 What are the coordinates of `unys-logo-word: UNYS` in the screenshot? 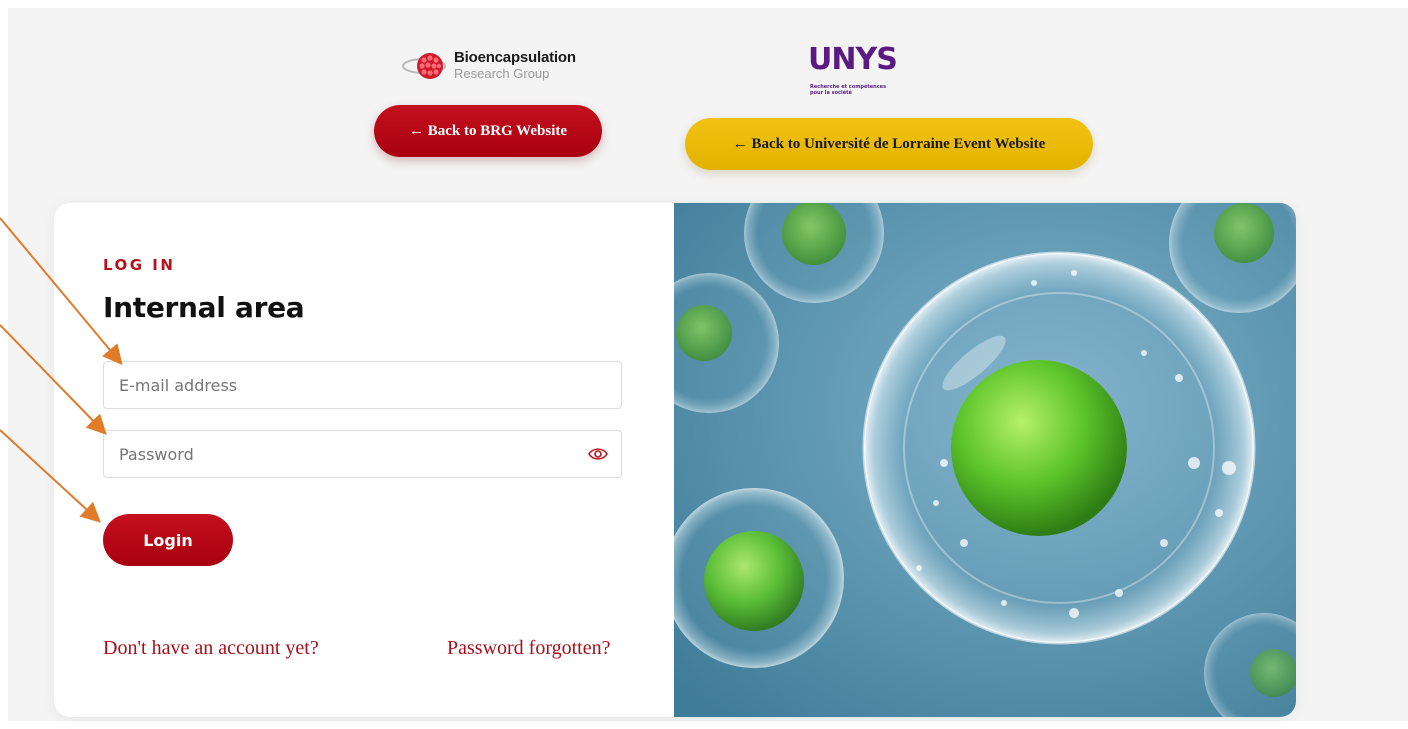 It's located at (853, 59).